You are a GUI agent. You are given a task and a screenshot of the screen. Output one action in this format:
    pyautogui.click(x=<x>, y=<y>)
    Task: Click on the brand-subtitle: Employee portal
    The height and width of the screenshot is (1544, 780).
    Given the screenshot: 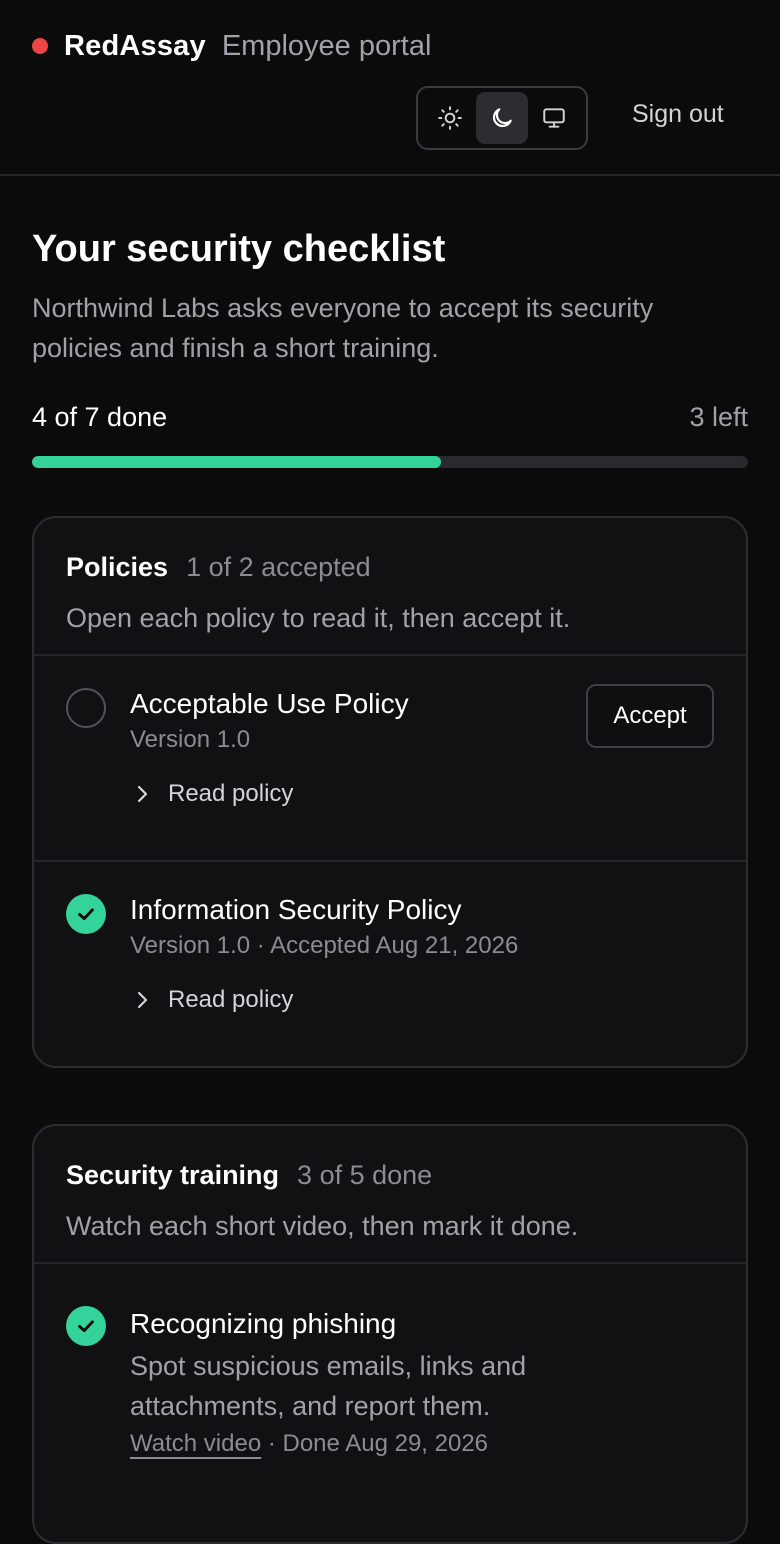 What is the action you would take?
    pyautogui.click(x=326, y=45)
    